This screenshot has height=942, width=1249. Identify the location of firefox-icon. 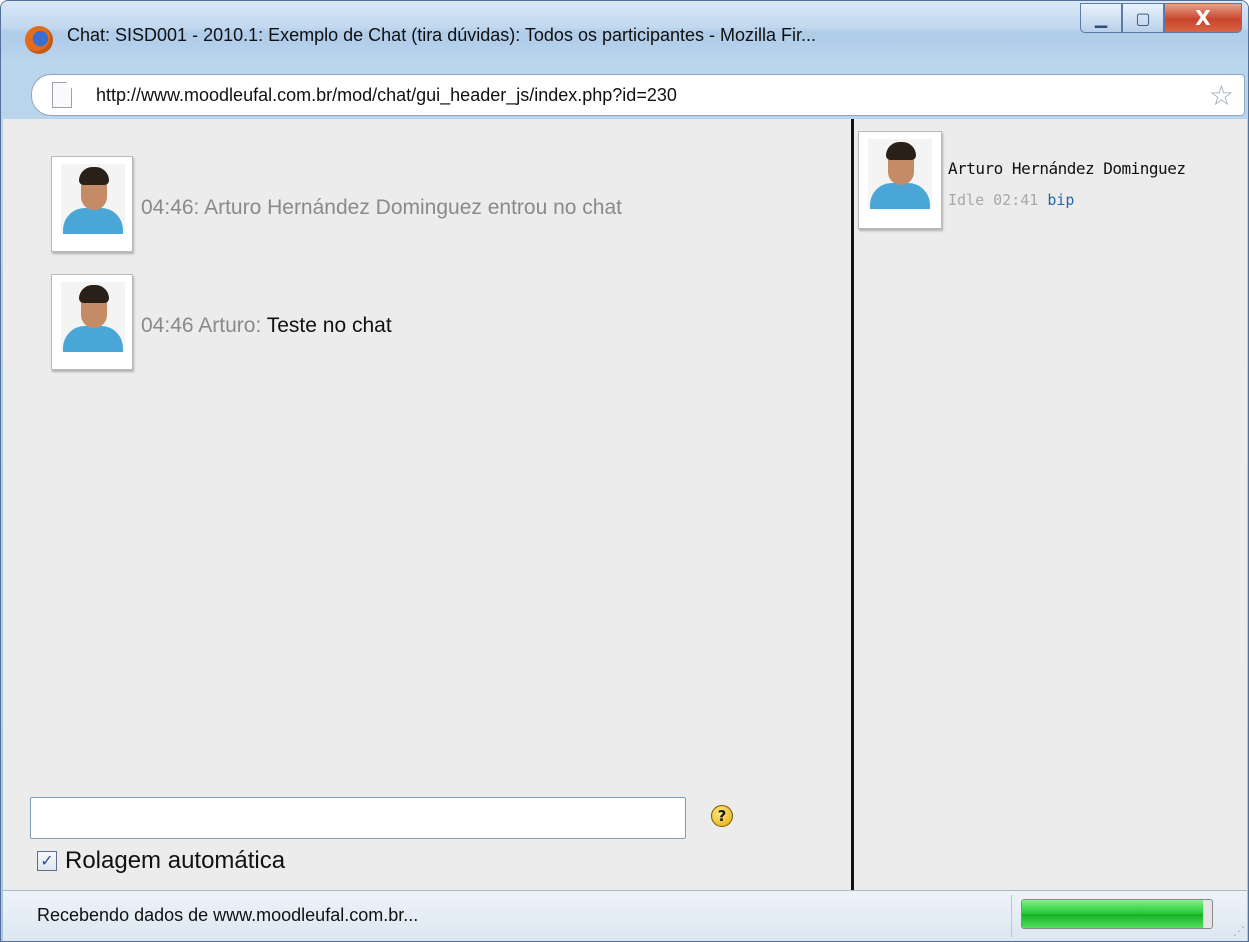
(39, 40).